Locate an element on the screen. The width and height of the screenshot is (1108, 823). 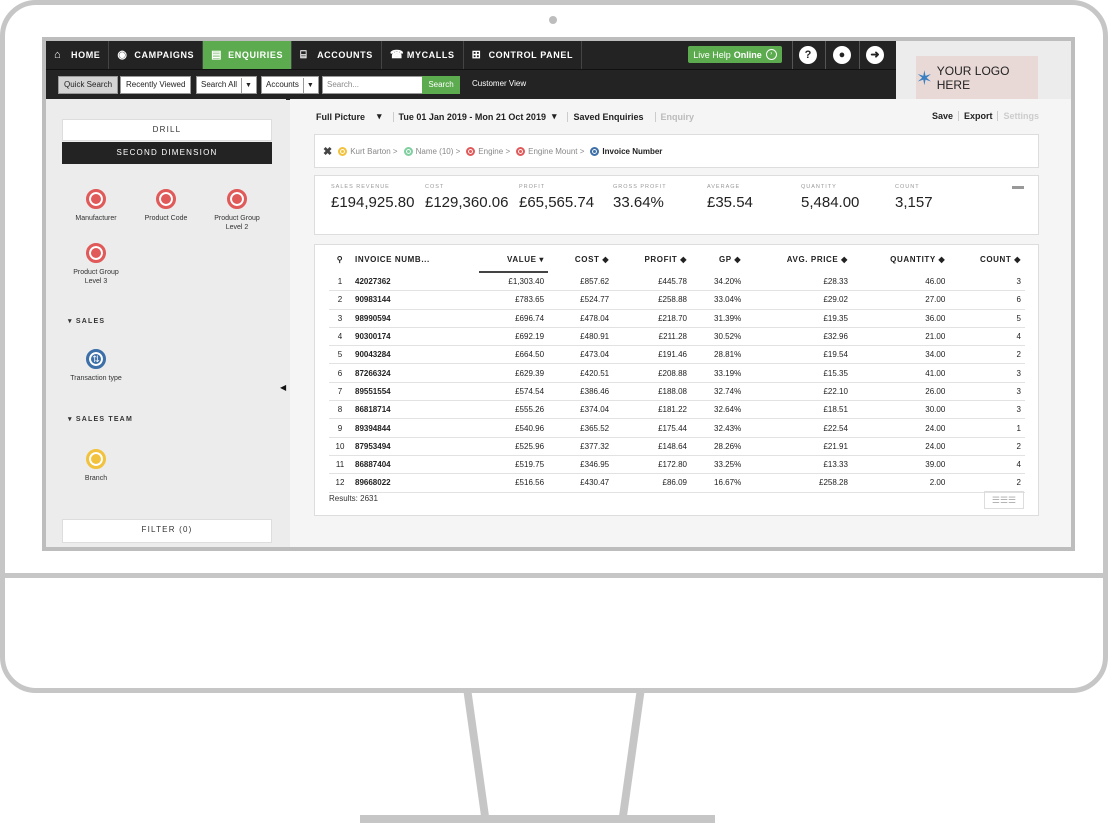
stat-sales-revenue: SALES REVENUE £194,925.80 is located at coordinates (373, 197).